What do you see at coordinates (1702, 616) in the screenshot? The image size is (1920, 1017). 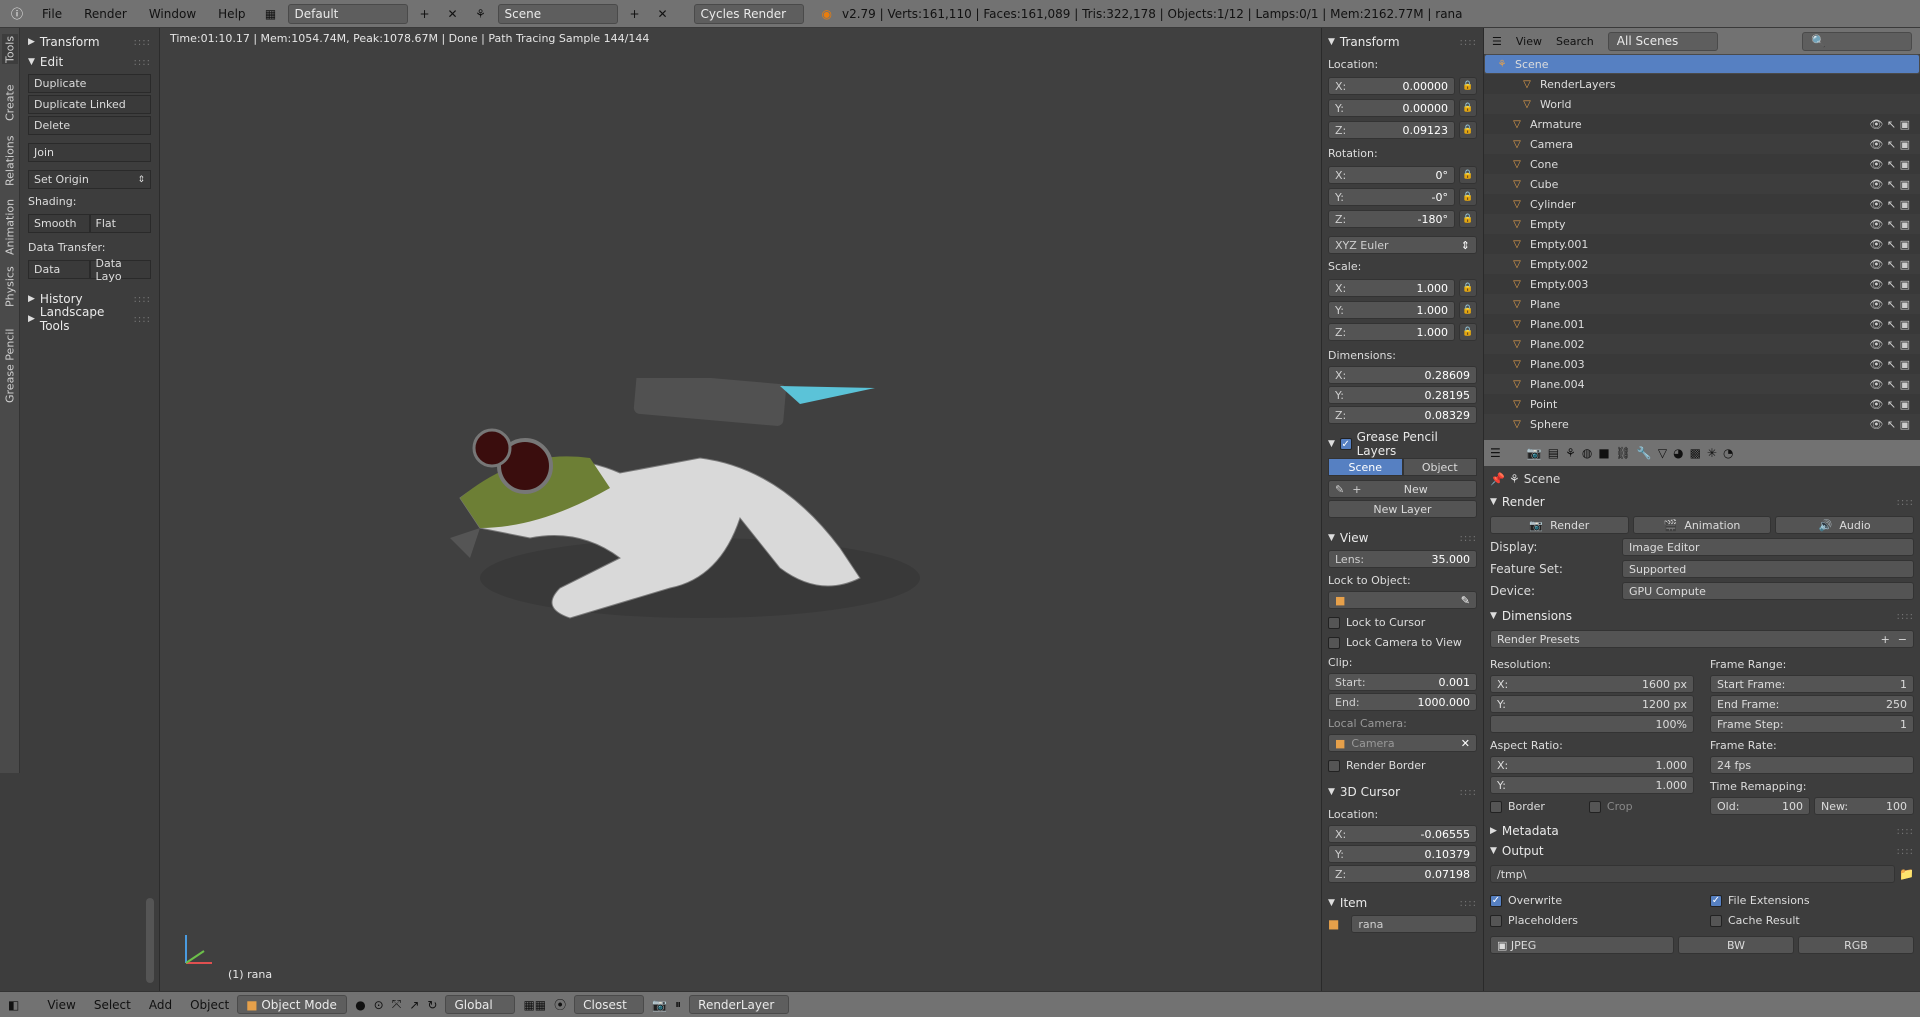 I see `dimensions-panel-header: ▼ Dimensions::::` at bounding box center [1702, 616].